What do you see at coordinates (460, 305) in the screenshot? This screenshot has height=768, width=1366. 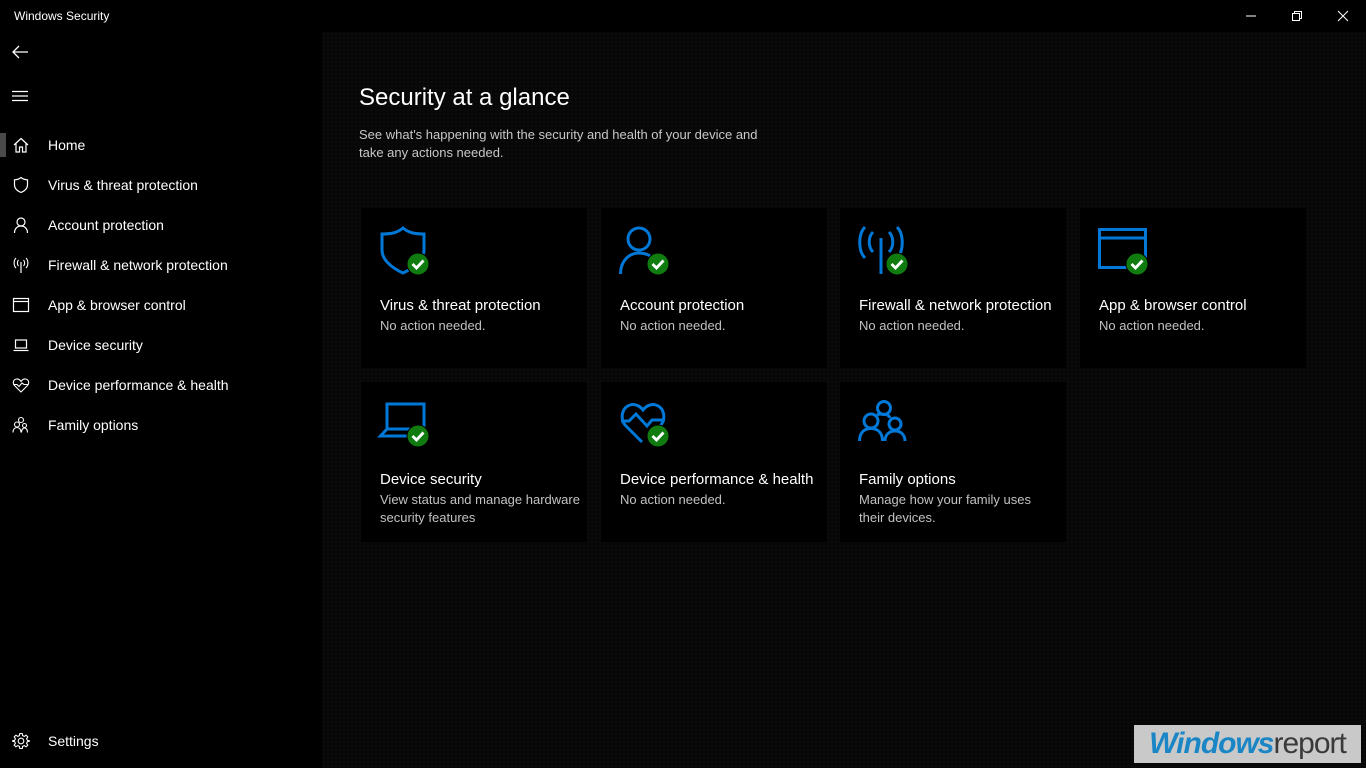 I see `card-title: Virus & threat protection` at bounding box center [460, 305].